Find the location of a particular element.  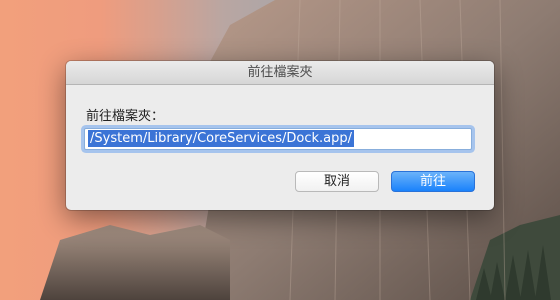

prompt-label: 前往檔案夾： is located at coordinates (125, 116).